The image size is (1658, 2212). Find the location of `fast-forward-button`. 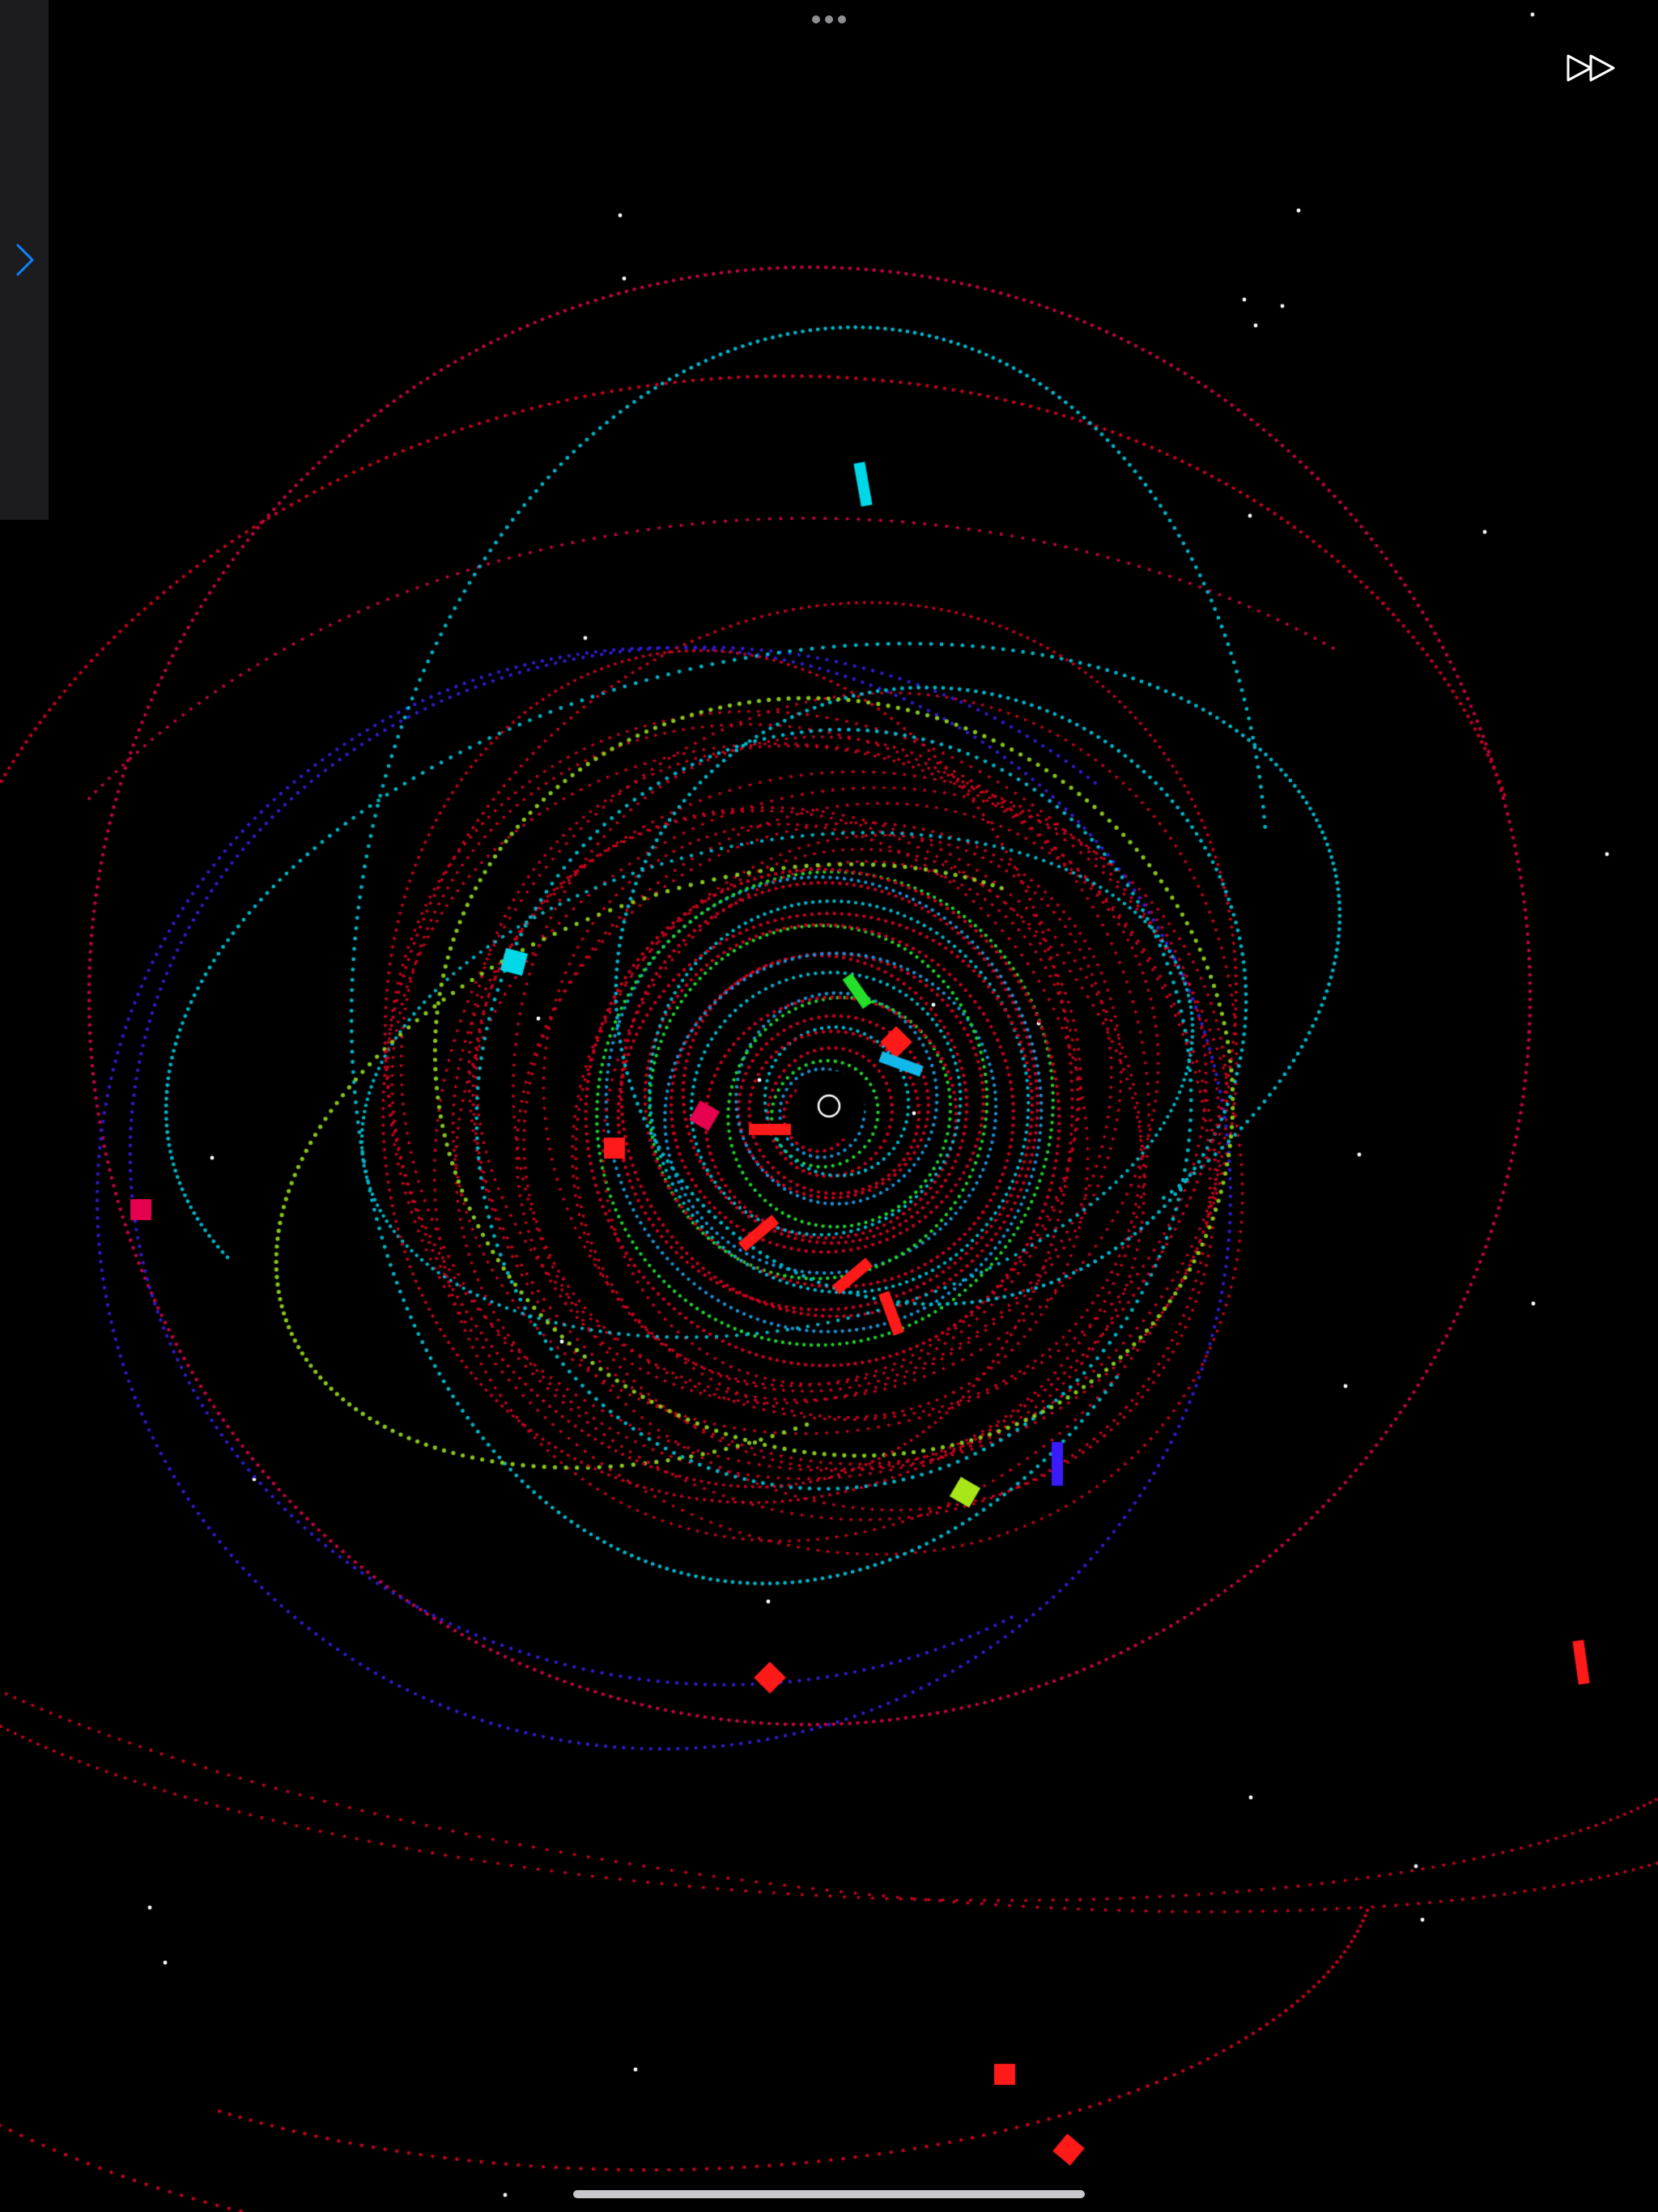

fast-forward-button is located at coordinates (1590, 68).